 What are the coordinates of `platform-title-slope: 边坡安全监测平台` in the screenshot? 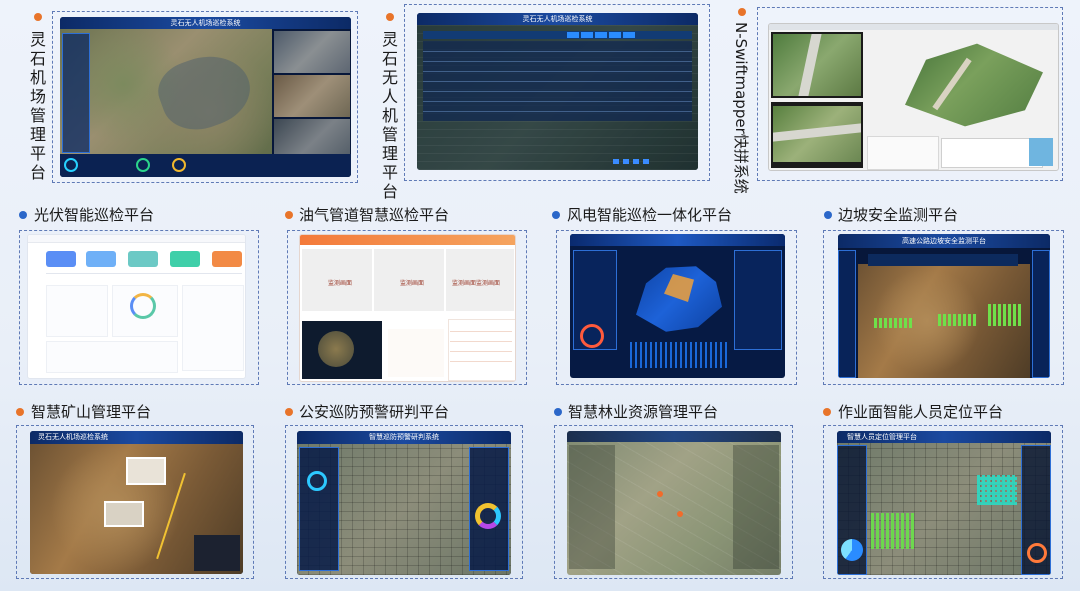 It's located at (898, 215).